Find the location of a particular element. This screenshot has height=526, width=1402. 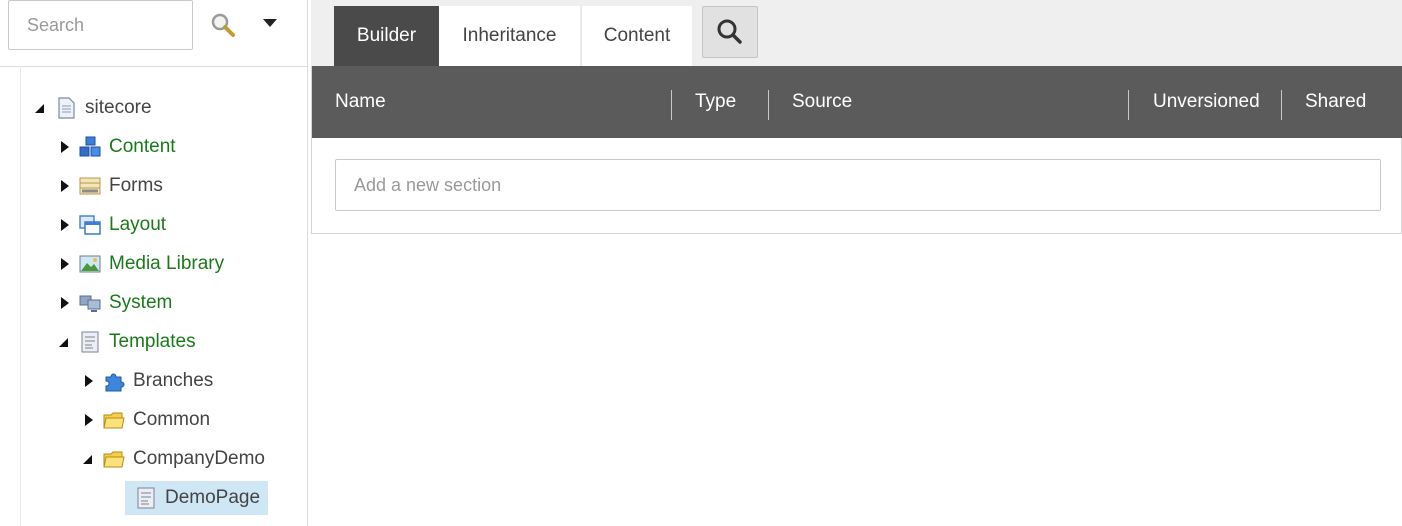

content-cubes-icon is located at coordinates (90, 146).